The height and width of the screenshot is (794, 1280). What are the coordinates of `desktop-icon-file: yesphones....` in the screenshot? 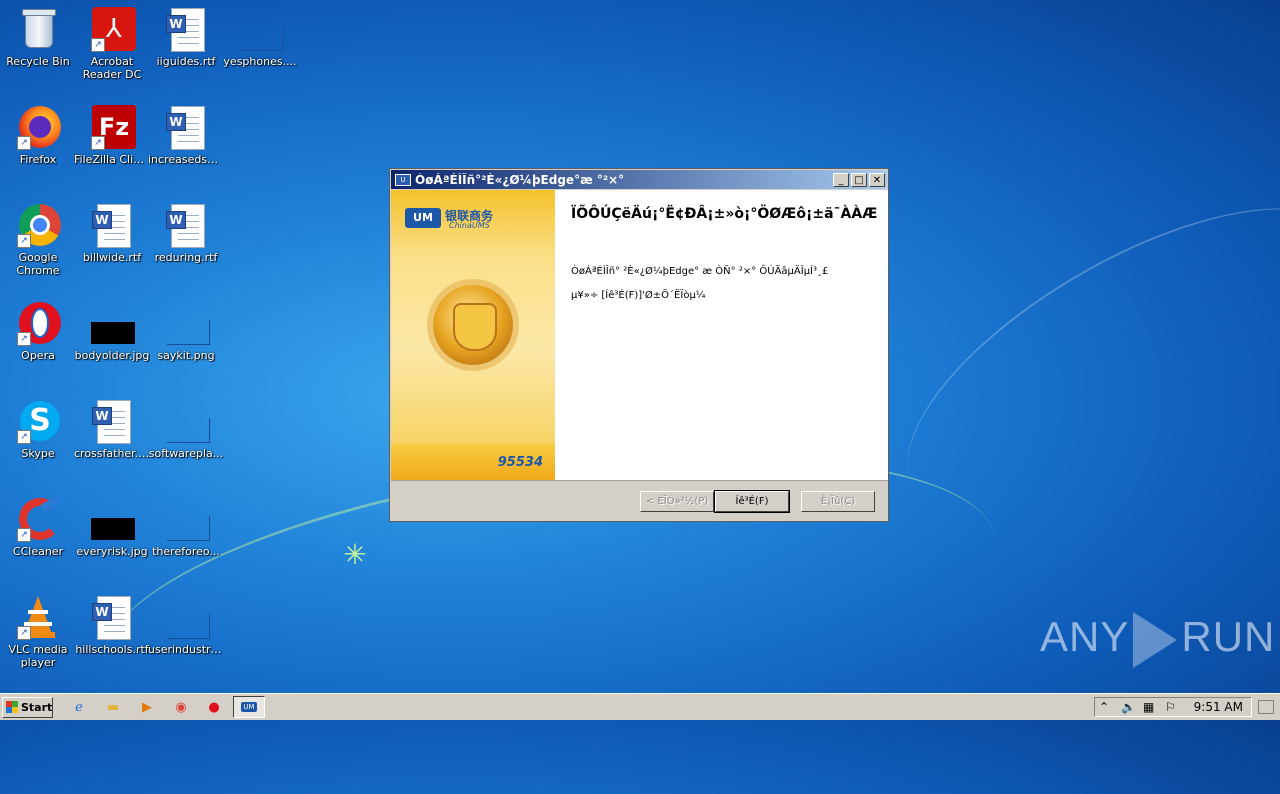 It's located at (260, 37).